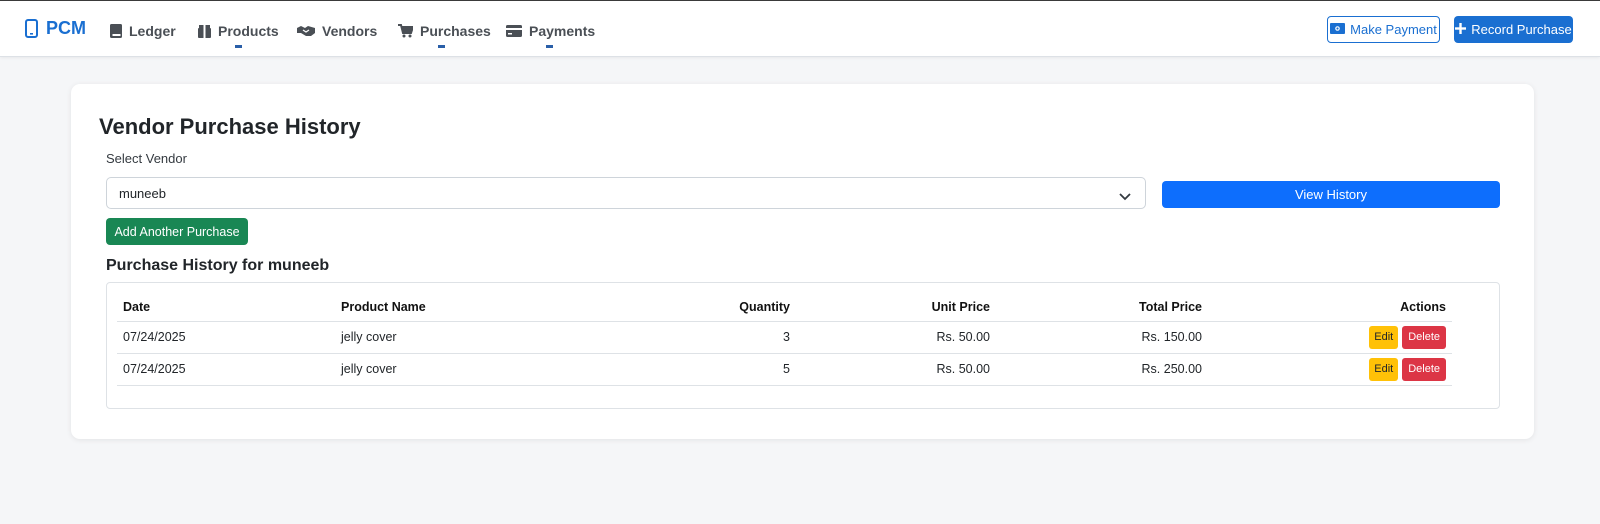 This screenshot has width=1600, height=524. I want to click on nav-item-label: Vendors, so click(350, 31).